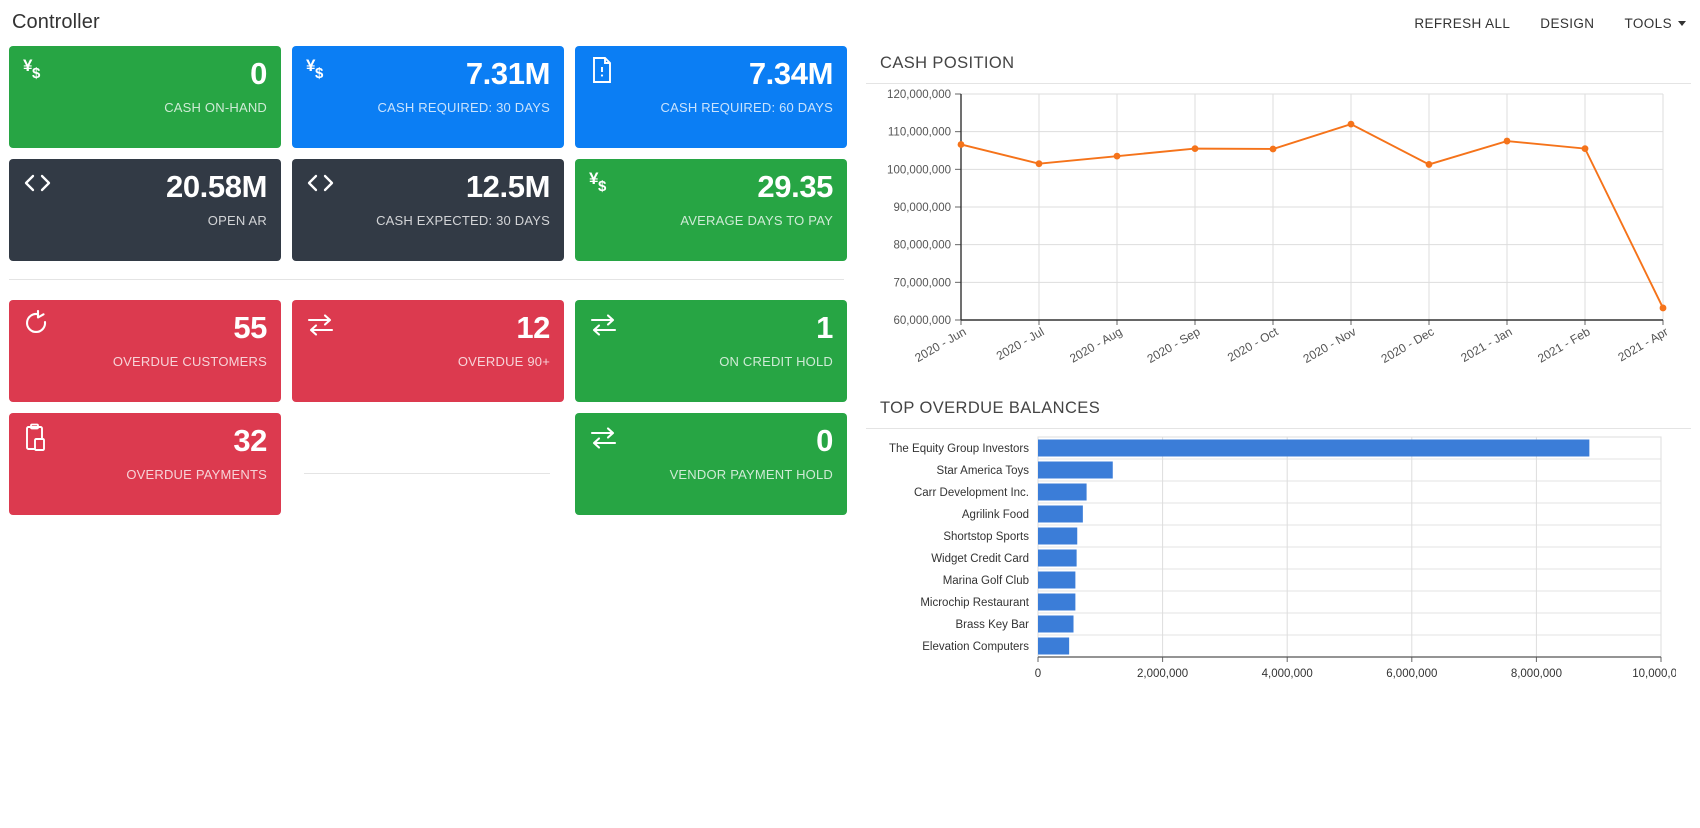  I want to click on svg-text: Marina Golf Club, so click(986, 581).